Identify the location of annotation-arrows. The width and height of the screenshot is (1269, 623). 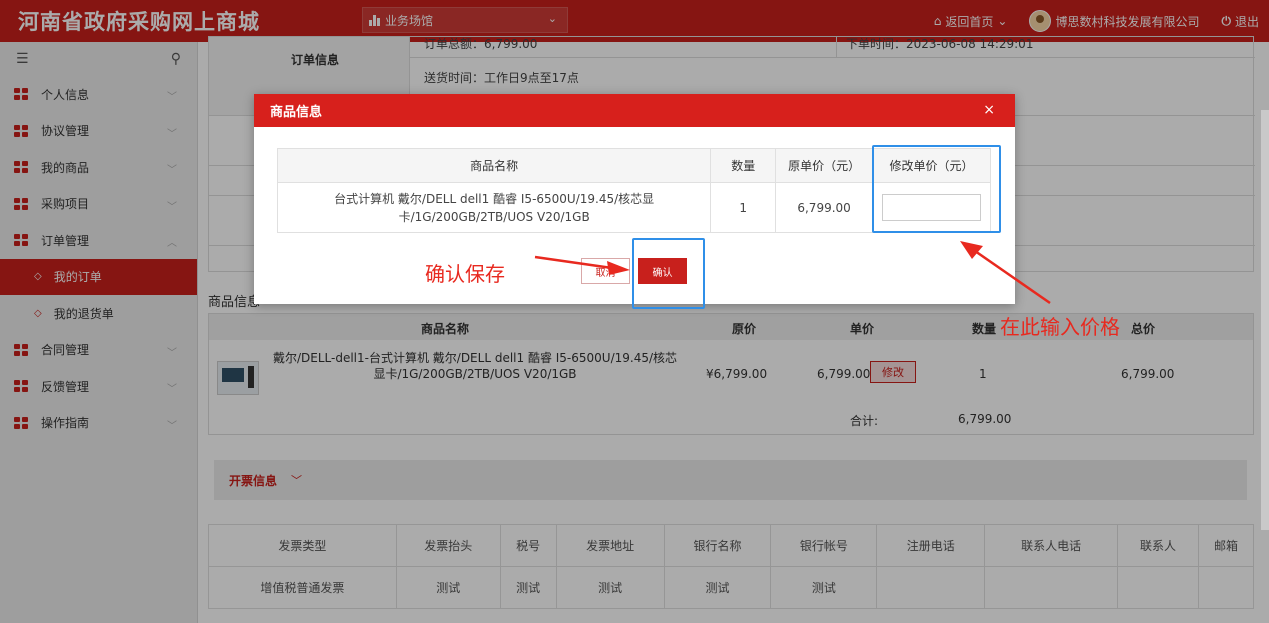
(792, 273).